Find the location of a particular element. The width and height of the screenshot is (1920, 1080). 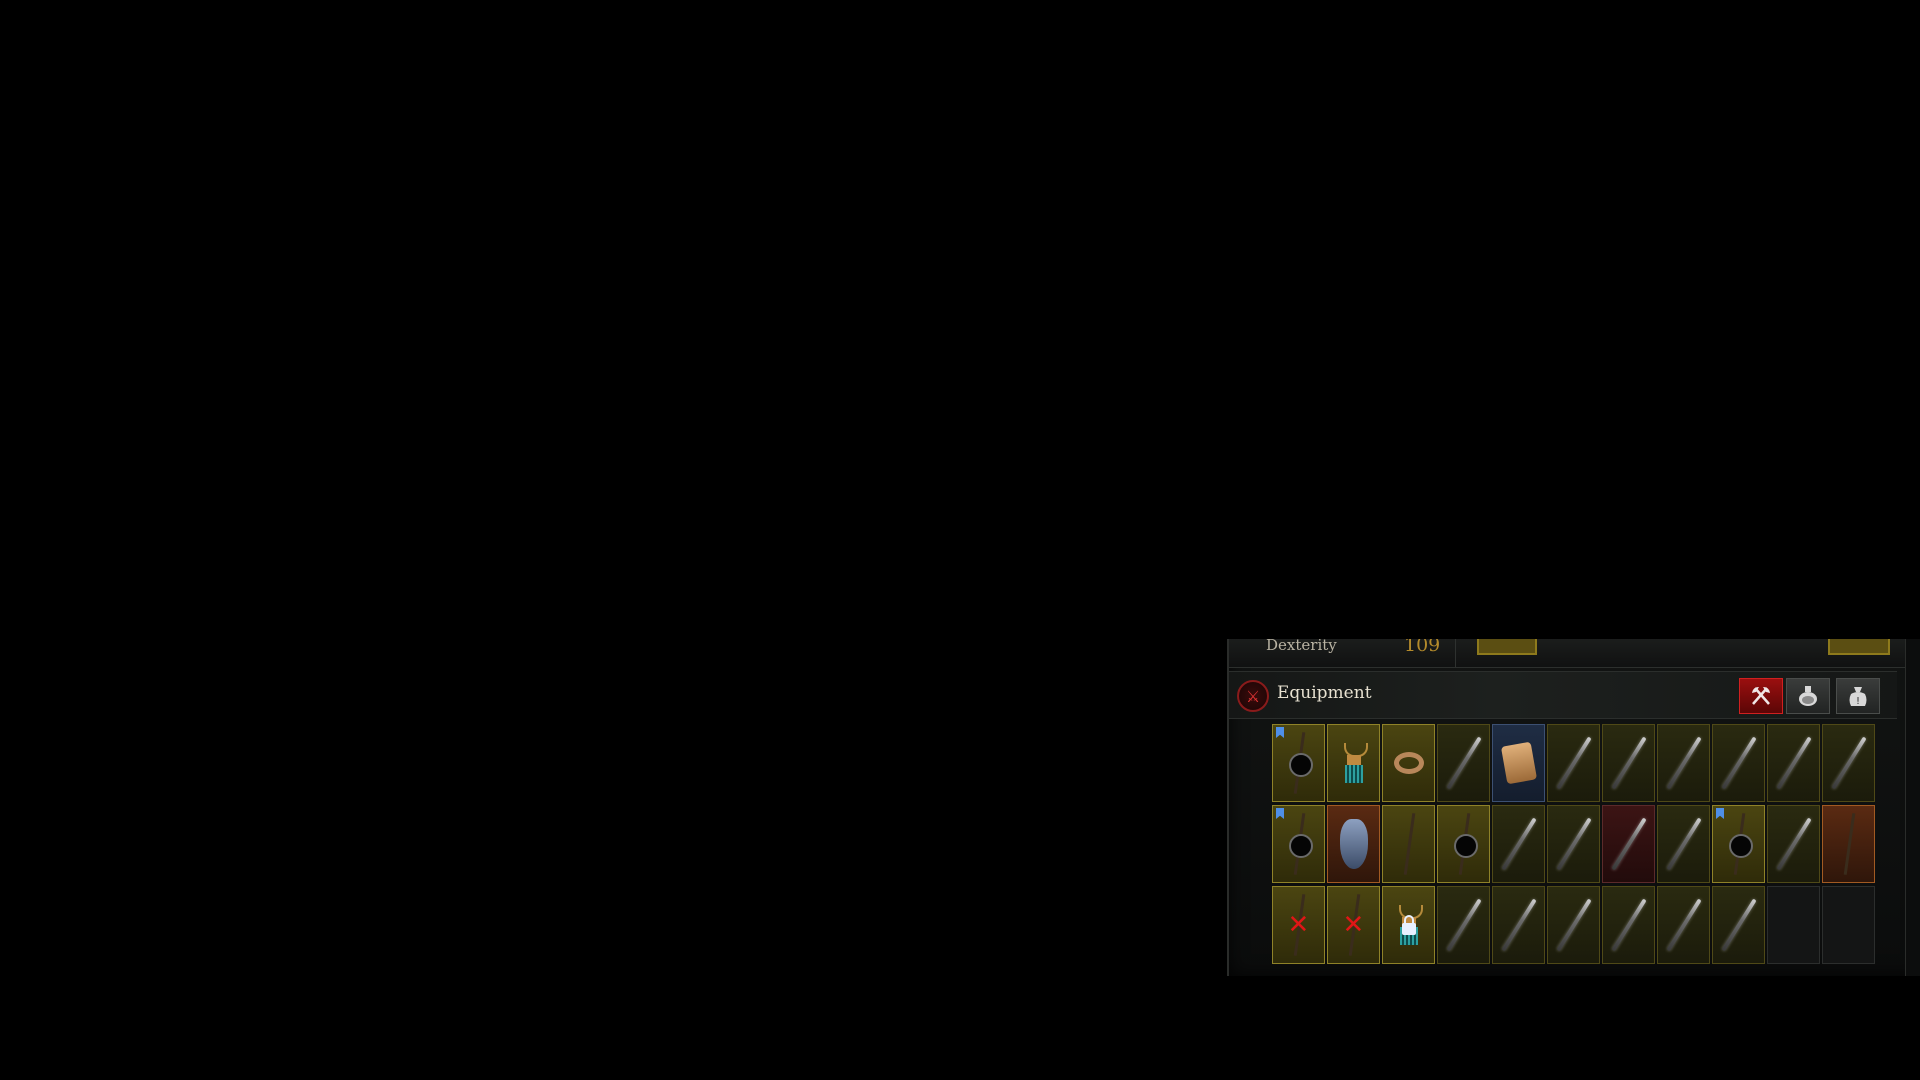

bag-icon: ! is located at coordinates (1858, 697).